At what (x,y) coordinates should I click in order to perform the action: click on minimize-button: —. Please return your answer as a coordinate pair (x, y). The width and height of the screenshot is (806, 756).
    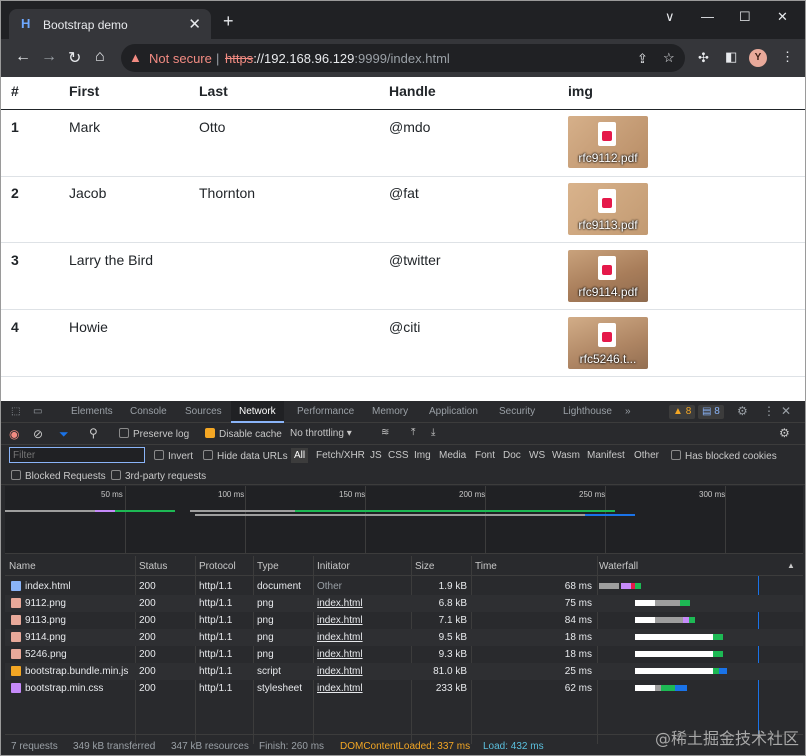
    Looking at the image, I should click on (707, 16).